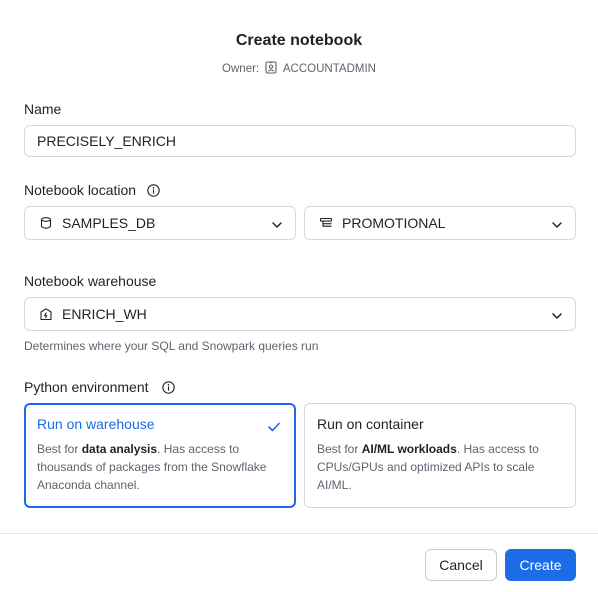 The image size is (598, 592). What do you see at coordinates (241, 69) in the screenshot?
I see `owner-label: Owner:` at bounding box center [241, 69].